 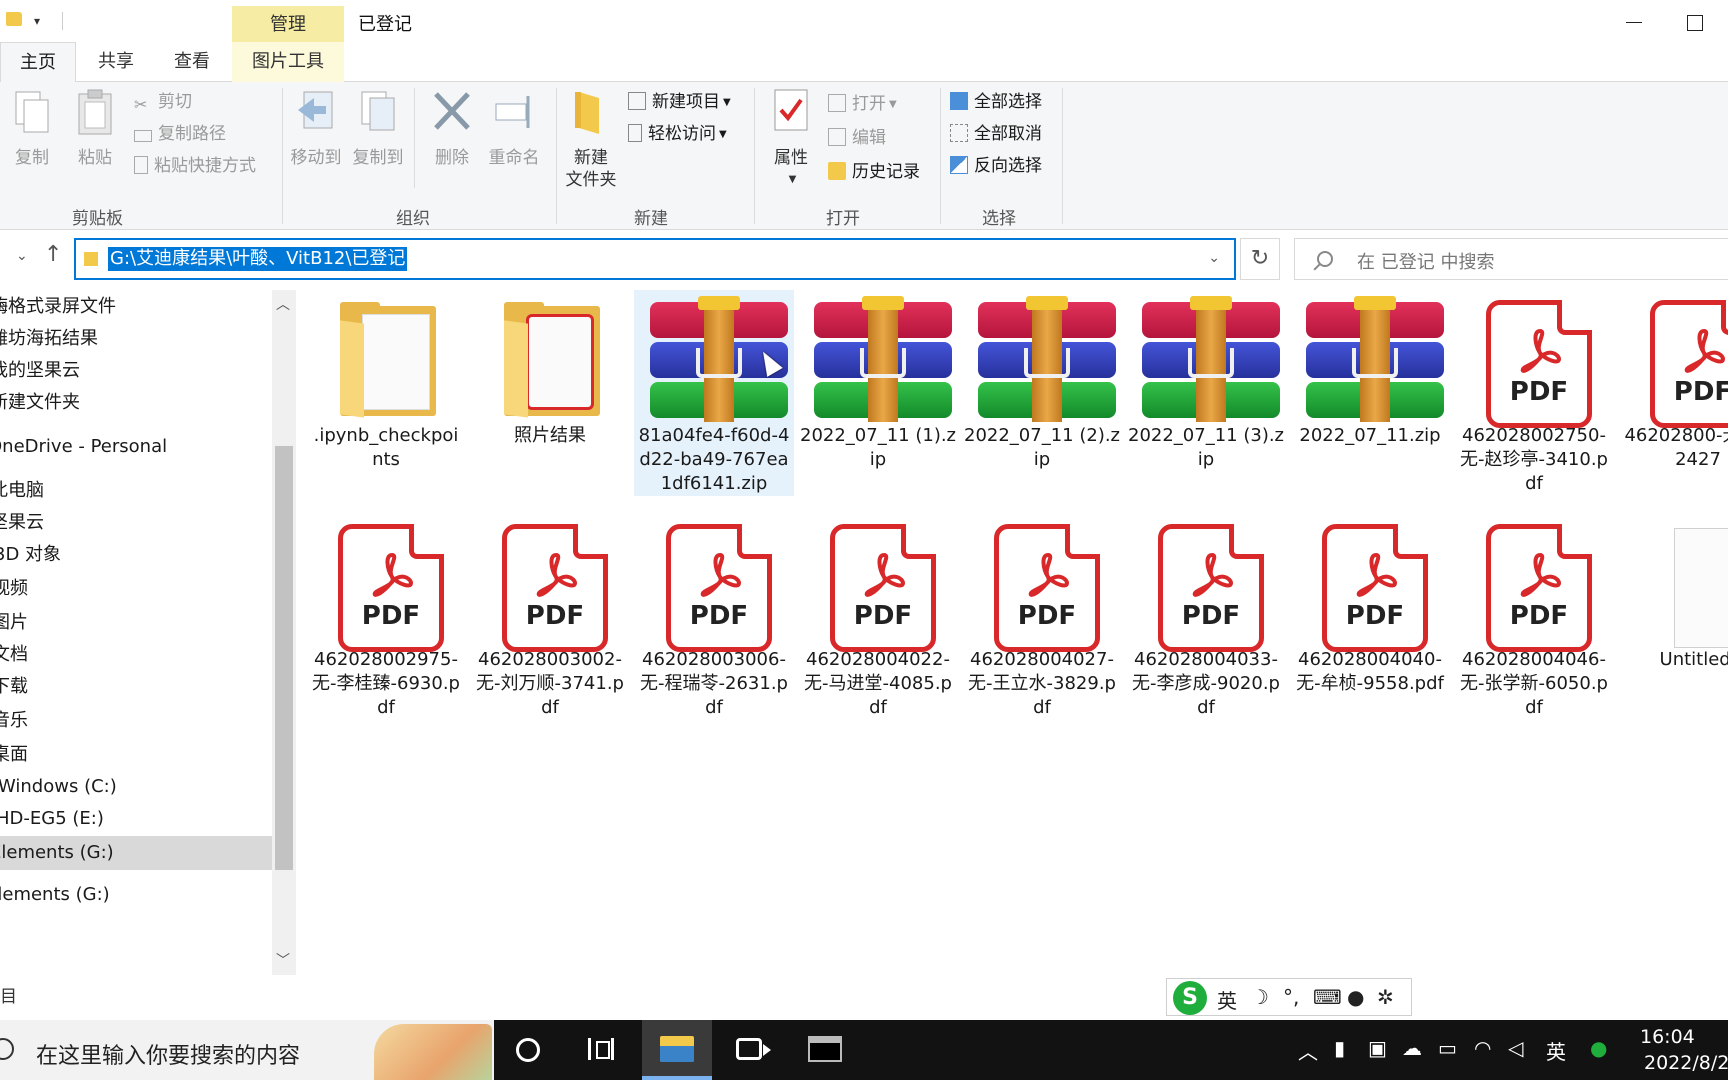 I want to click on select-none-button: 全部取消, so click(x=996, y=134).